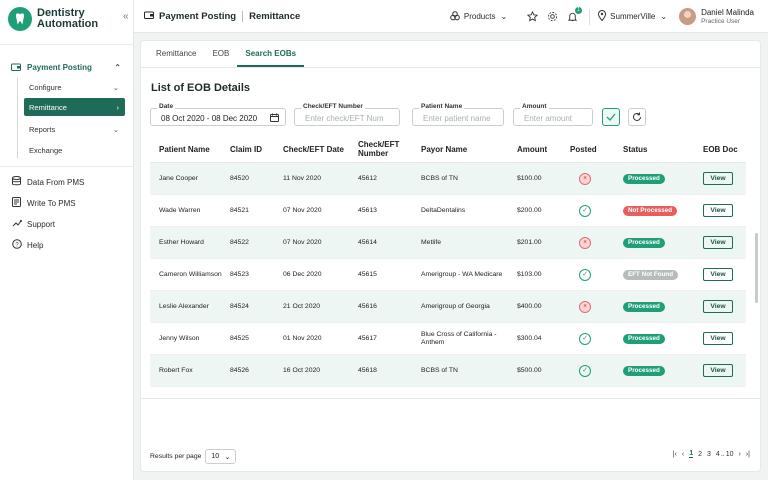 The width and height of the screenshot is (768, 480). What do you see at coordinates (688, 16) in the screenshot?
I see `avatar` at bounding box center [688, 16].